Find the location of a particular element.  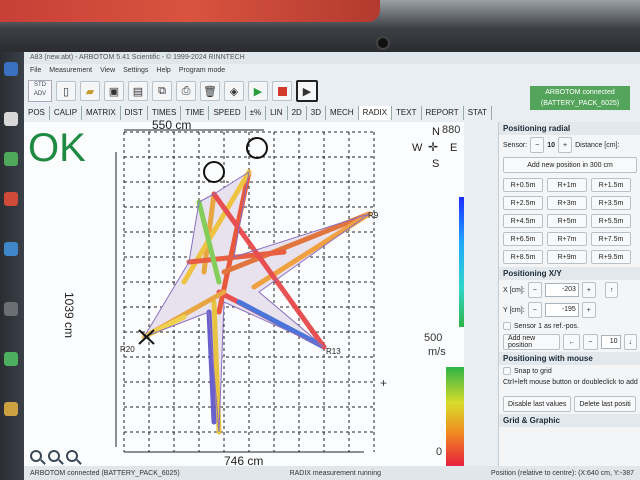

step-input: 10 is located at coordinates (610, 342).